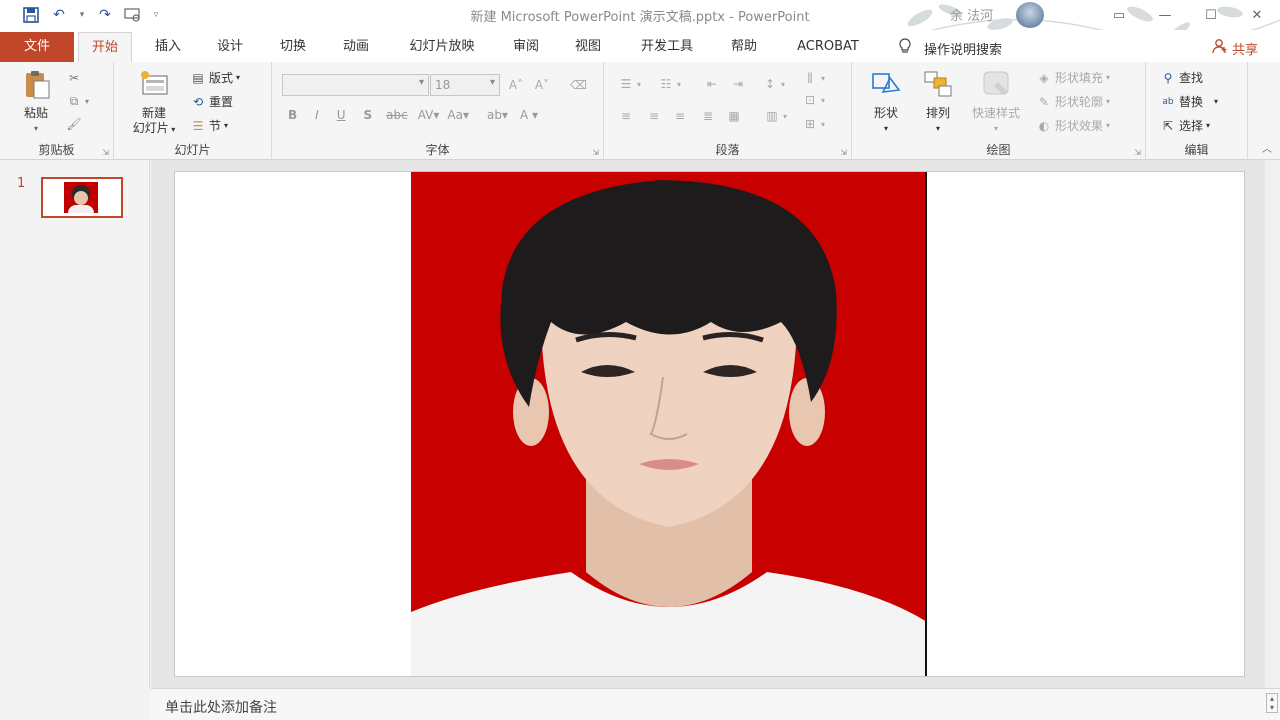 The height and width of the screenshot is (720, 1280). Describe the element at coordinates (1030, 15) in the screenshot. I see `user-avatar` at that location.